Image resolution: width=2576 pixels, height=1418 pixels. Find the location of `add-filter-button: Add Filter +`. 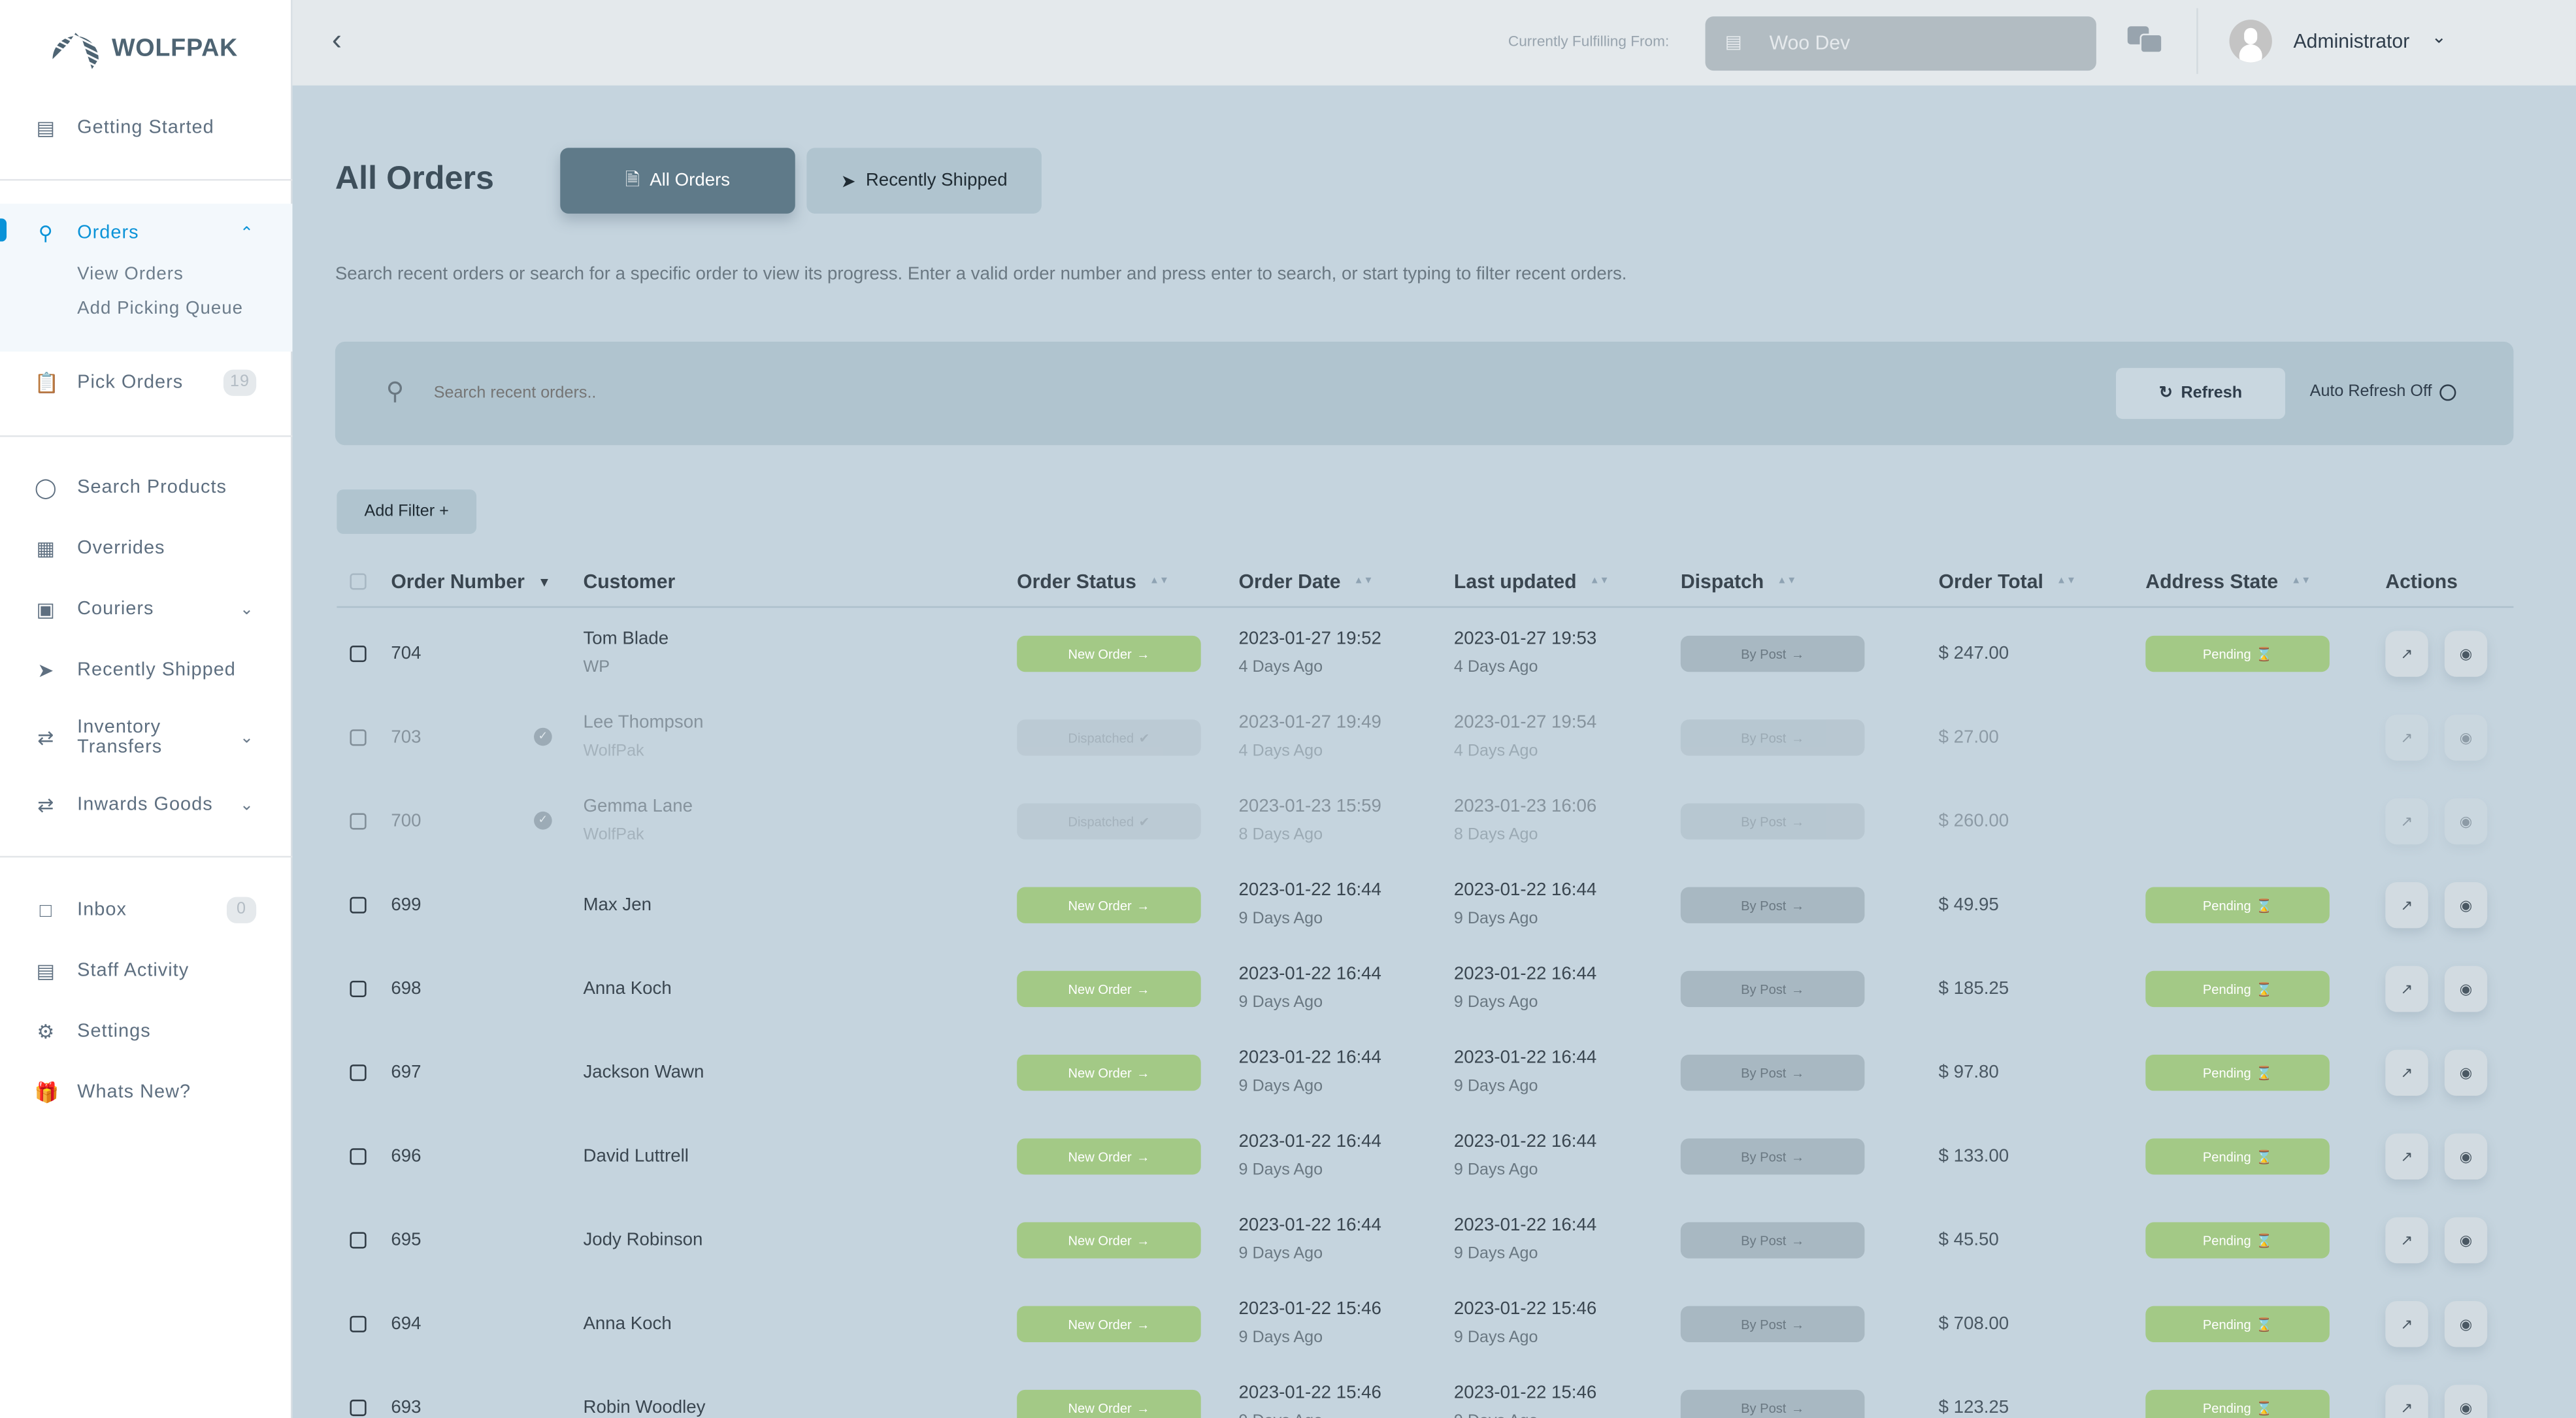

add-filter-button: Add Filter + is located at coordinates (407, 512).